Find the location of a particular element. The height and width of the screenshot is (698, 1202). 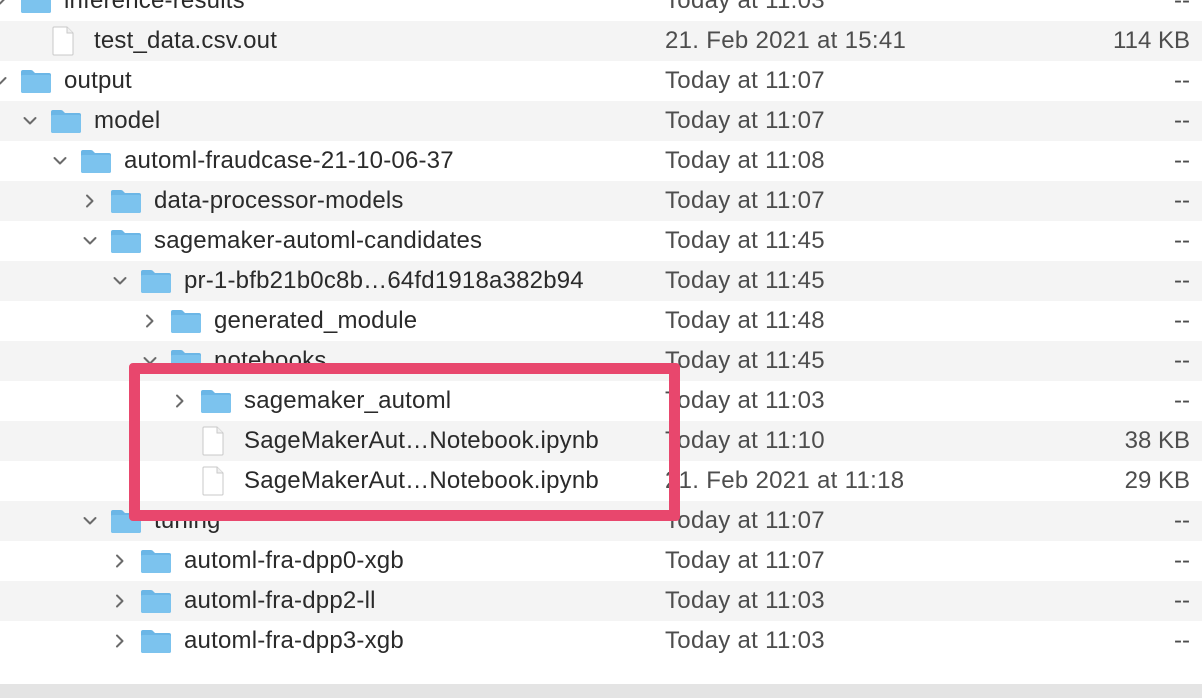

folder-row: data-processor-models Today at 11:07 -- is located at coordinates (601, 201).